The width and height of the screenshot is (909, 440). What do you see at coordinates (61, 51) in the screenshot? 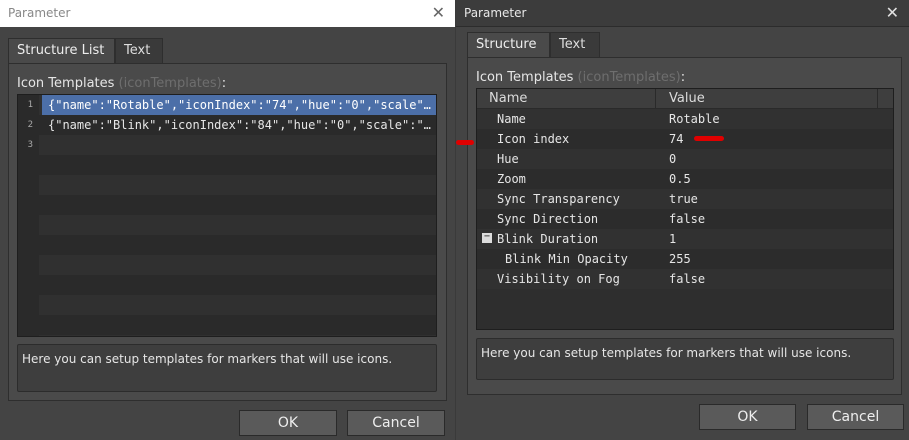
I see `tab-structure-list: Structure List` at bounding box center [61, 51].